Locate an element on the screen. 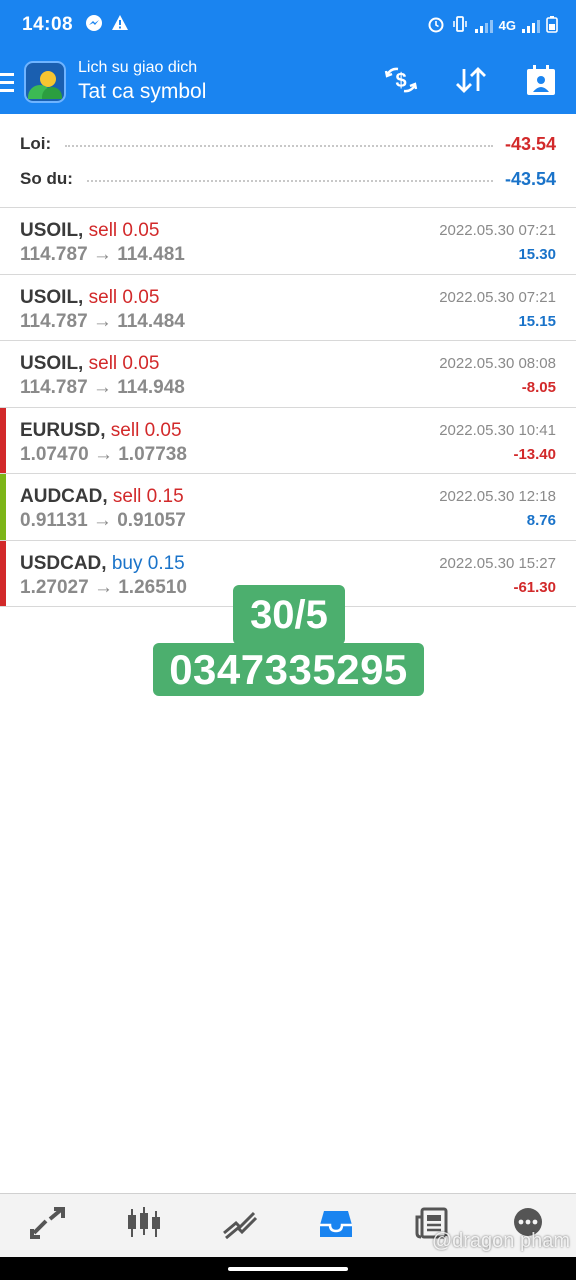 This screenshot has width=576, height=1280. trade-profit: -13.40 is located at coordinates (534, 454).